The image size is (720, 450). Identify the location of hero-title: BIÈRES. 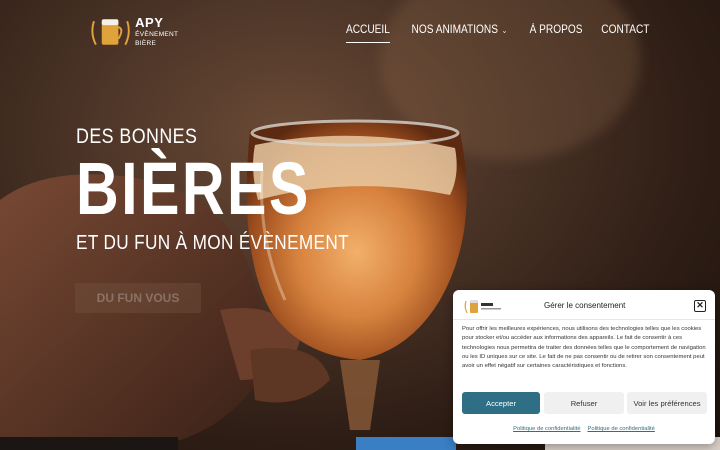
(193, 188).